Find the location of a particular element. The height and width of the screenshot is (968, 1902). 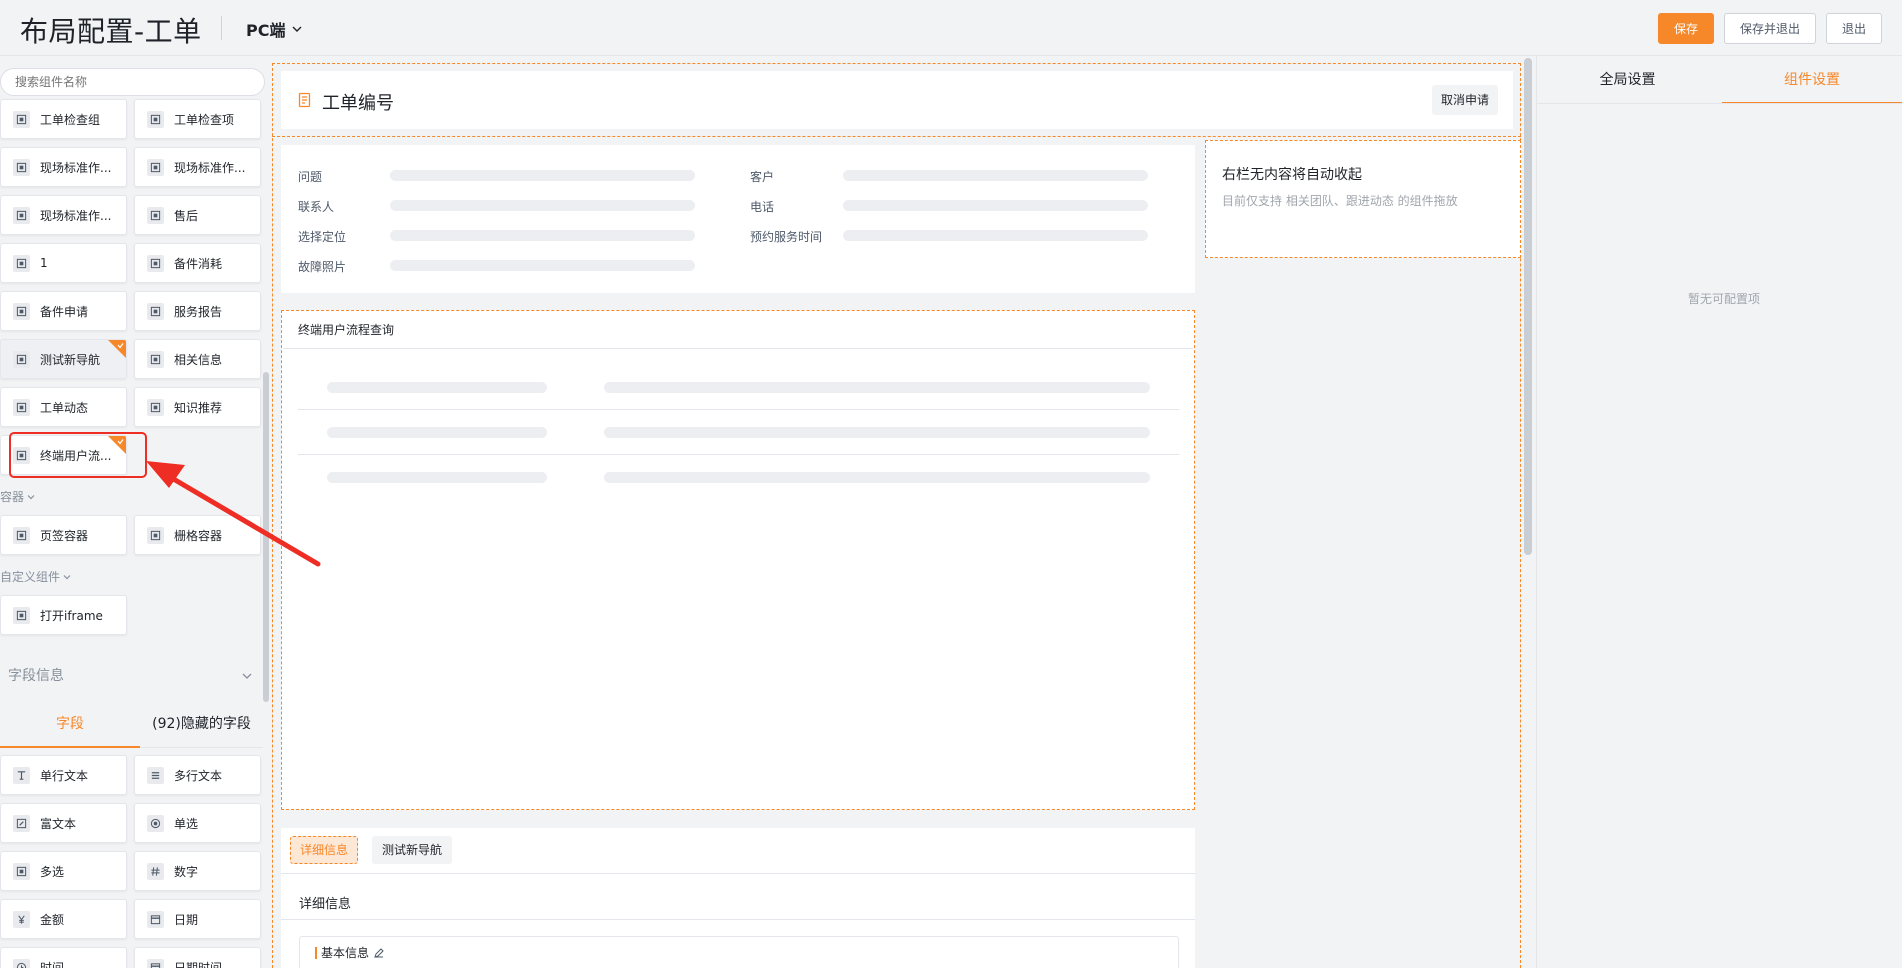

tab-test-nav: 测试新导航 is located at coordinates (412, 850).